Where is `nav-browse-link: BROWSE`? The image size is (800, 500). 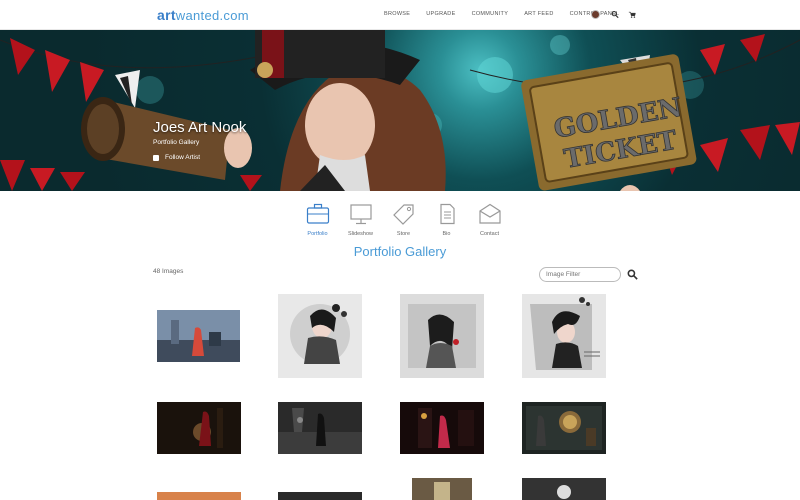 nav-browse-link: BROWSE is located at coordinates (397, 14).